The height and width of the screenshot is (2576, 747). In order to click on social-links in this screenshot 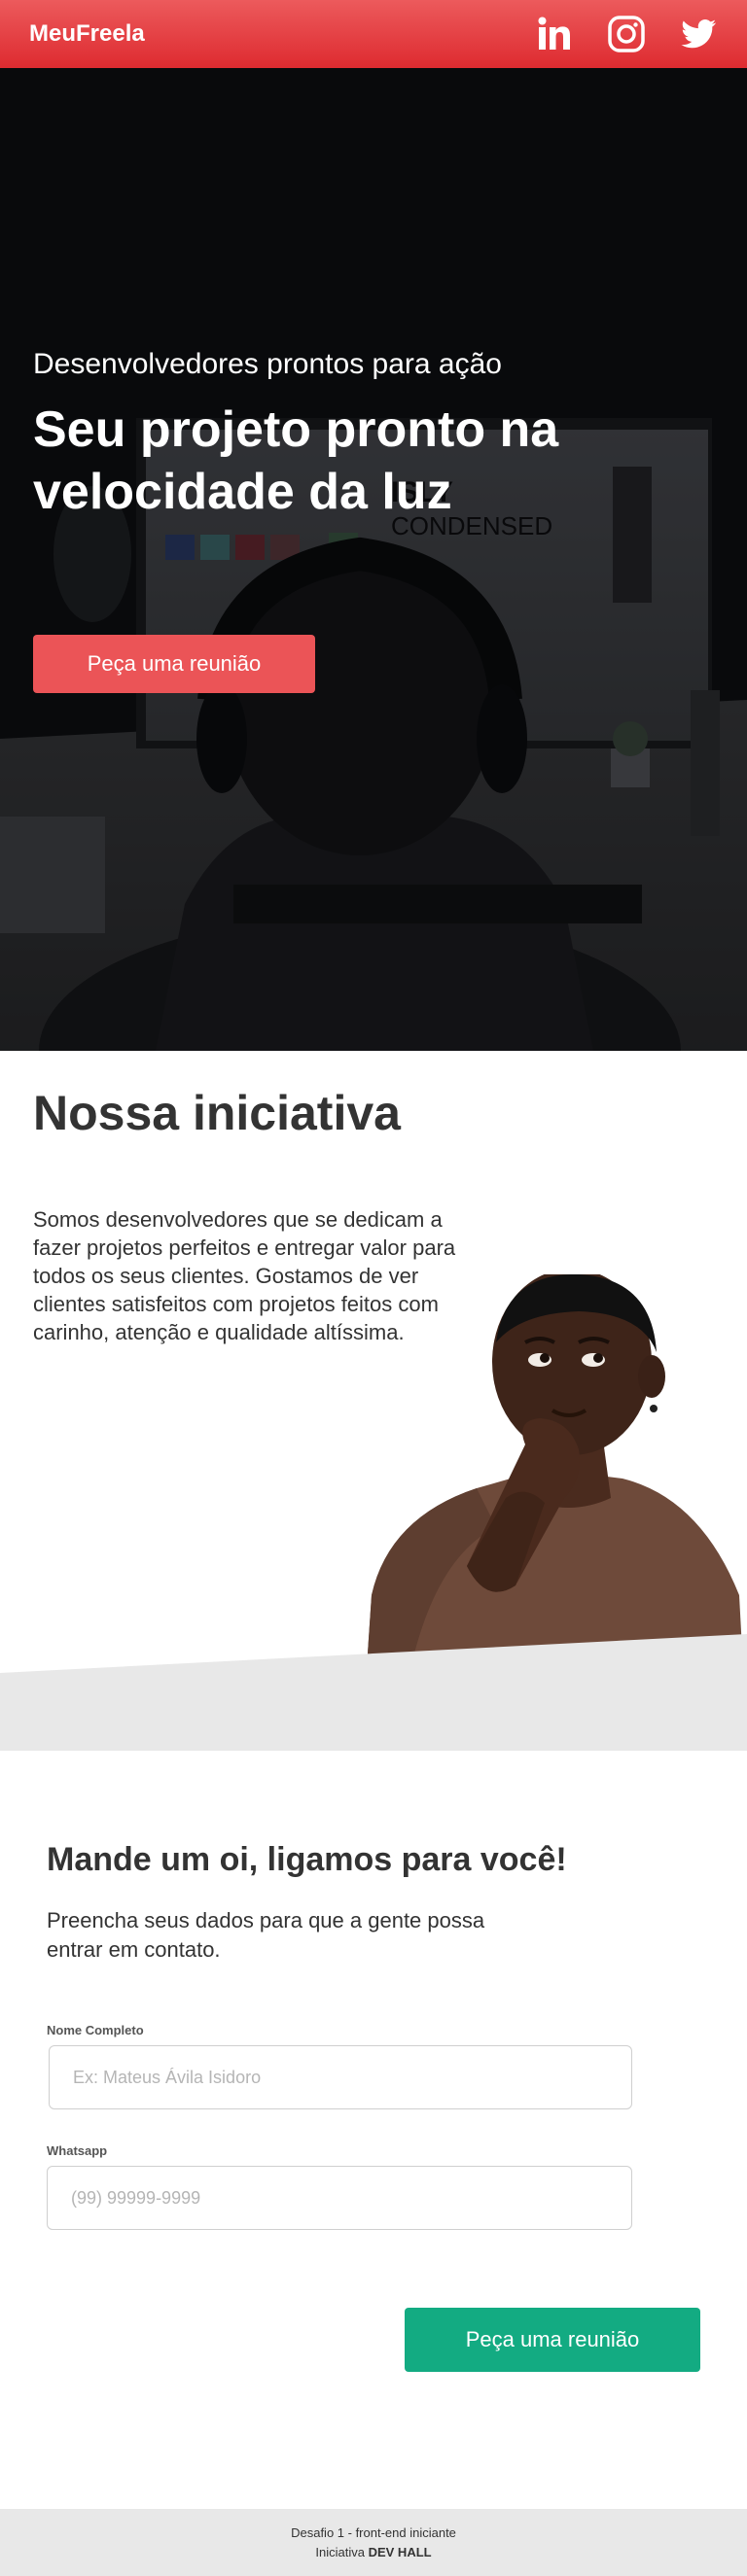, I will do `click(626, 34)`.